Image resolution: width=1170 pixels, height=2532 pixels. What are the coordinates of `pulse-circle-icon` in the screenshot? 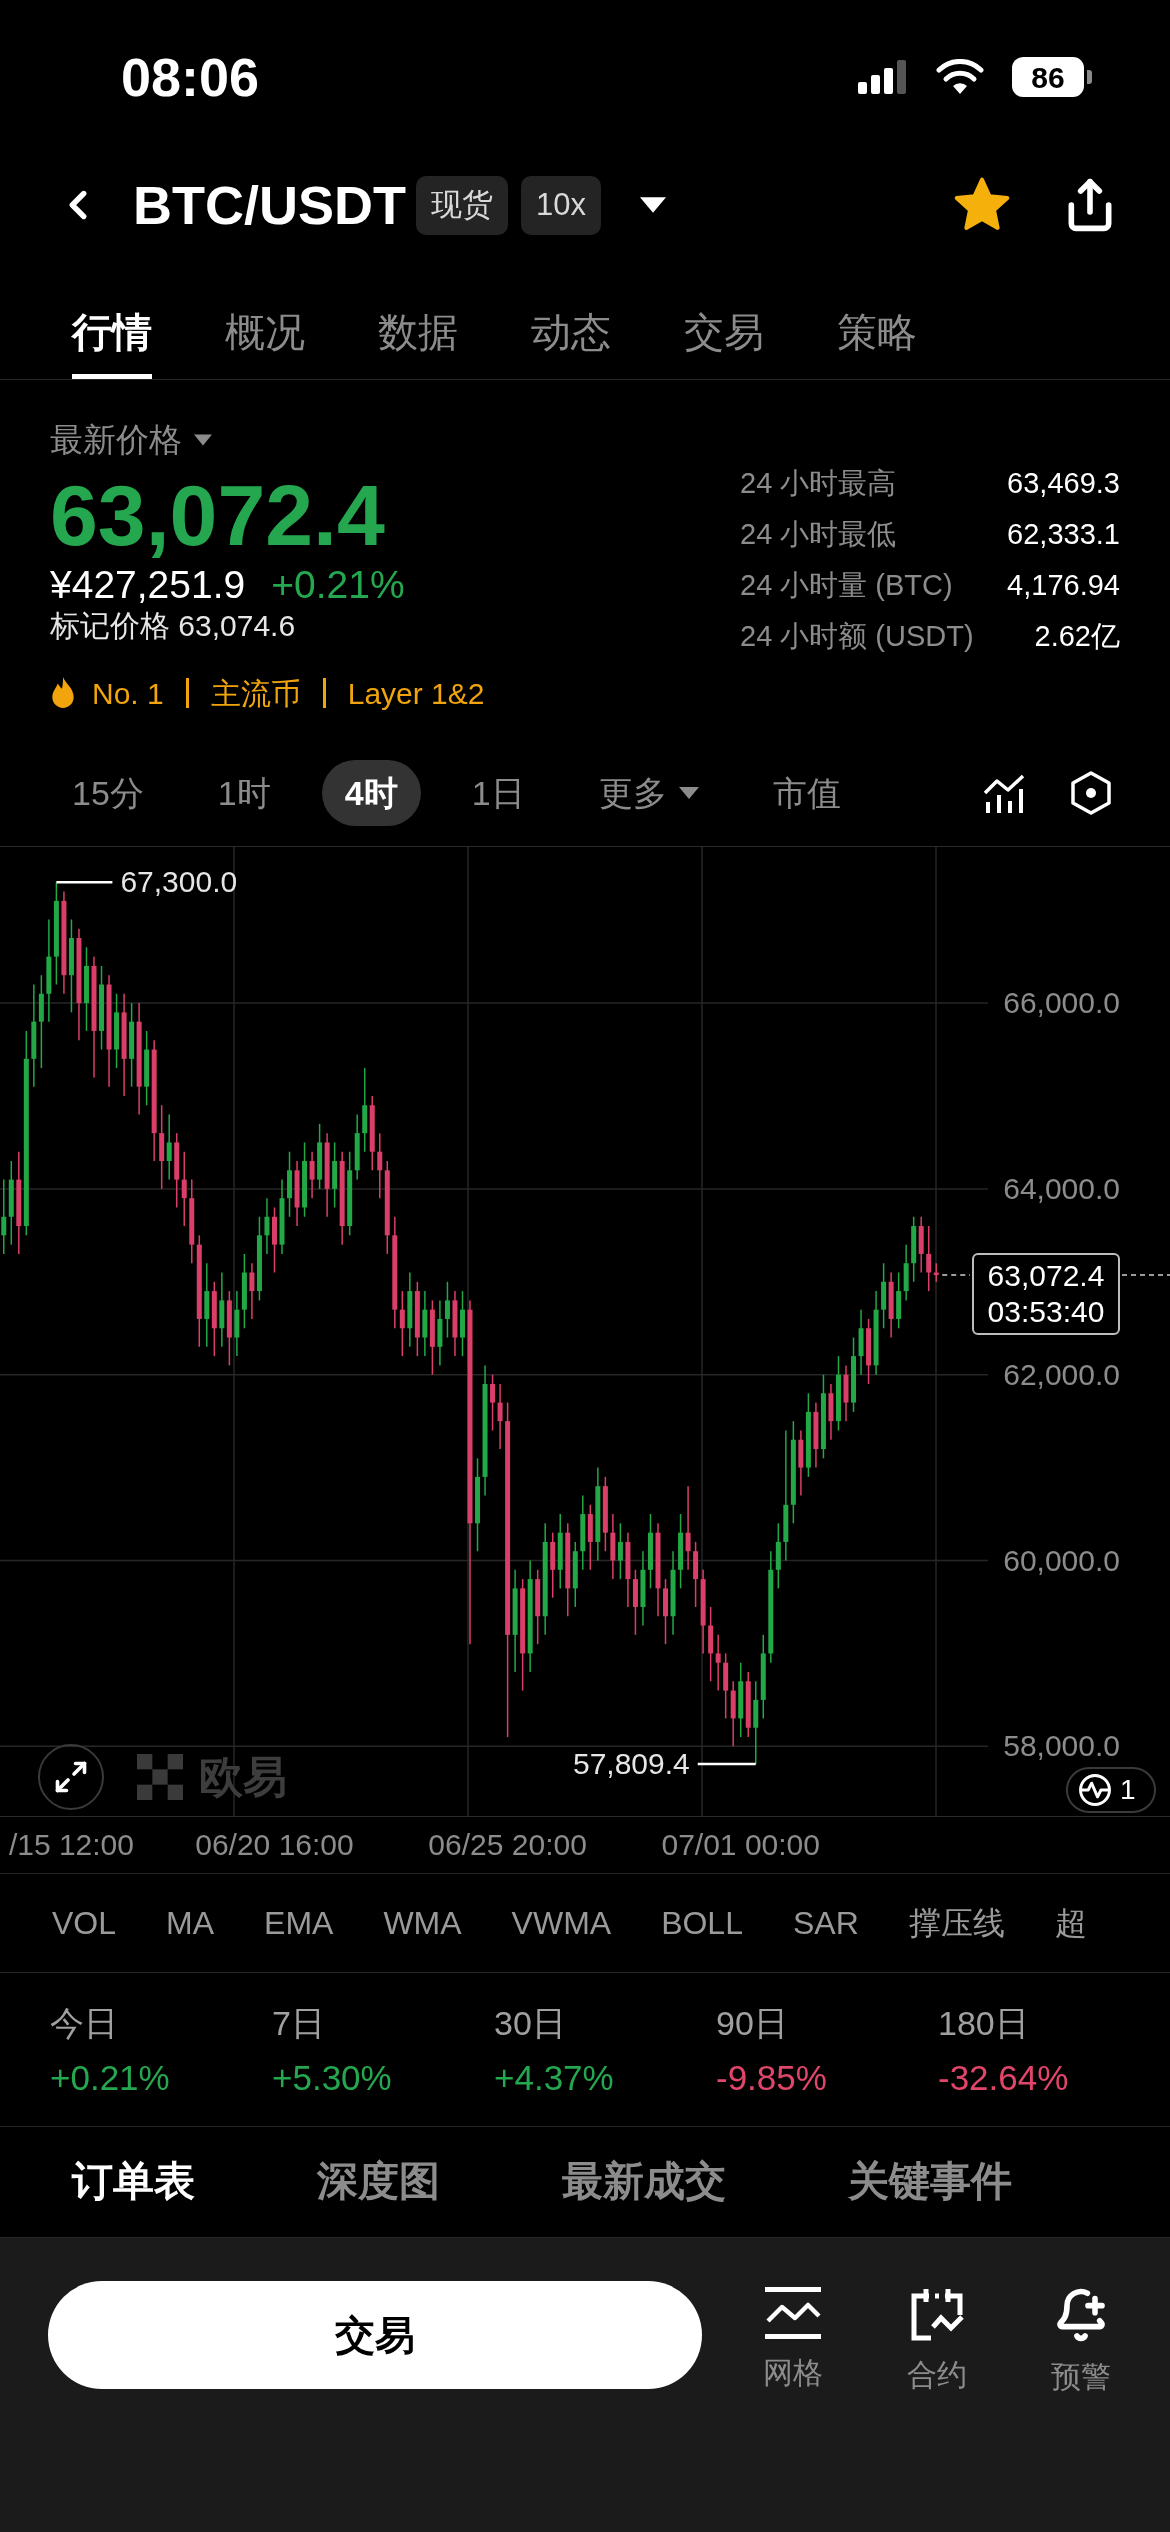 It's located at (1095, 1790).